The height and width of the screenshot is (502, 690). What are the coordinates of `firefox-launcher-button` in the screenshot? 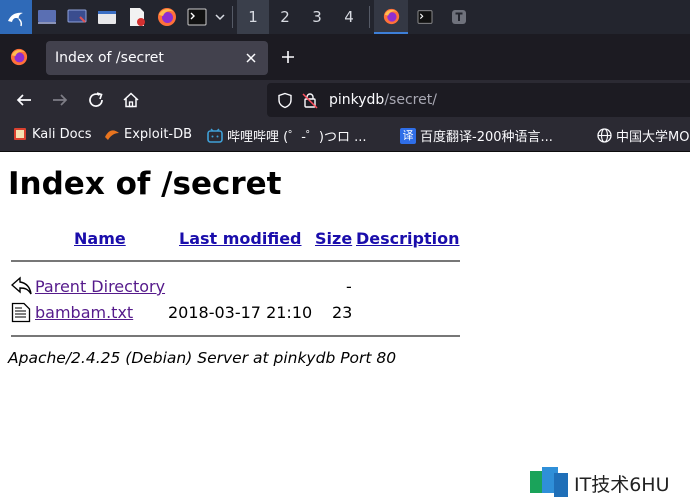 It's located at (167, 17).